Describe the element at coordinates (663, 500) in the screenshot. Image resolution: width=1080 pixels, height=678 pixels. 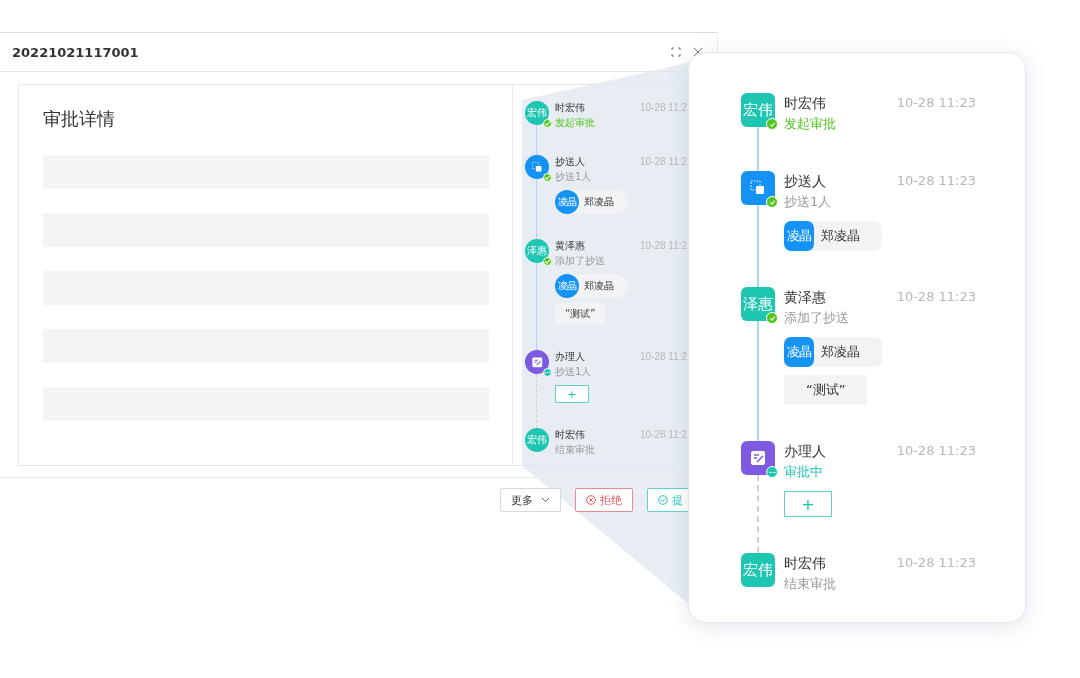
I see `check-circle-icon` at that location.